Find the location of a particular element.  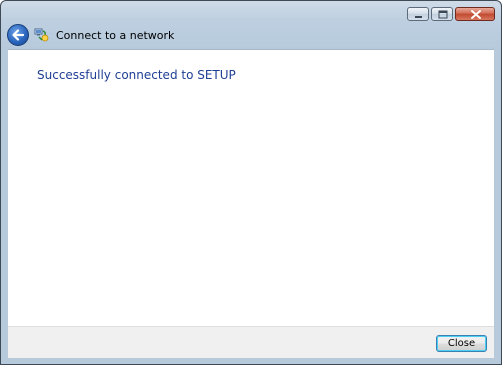

maximize-icon is located at coordinates (443, 14).